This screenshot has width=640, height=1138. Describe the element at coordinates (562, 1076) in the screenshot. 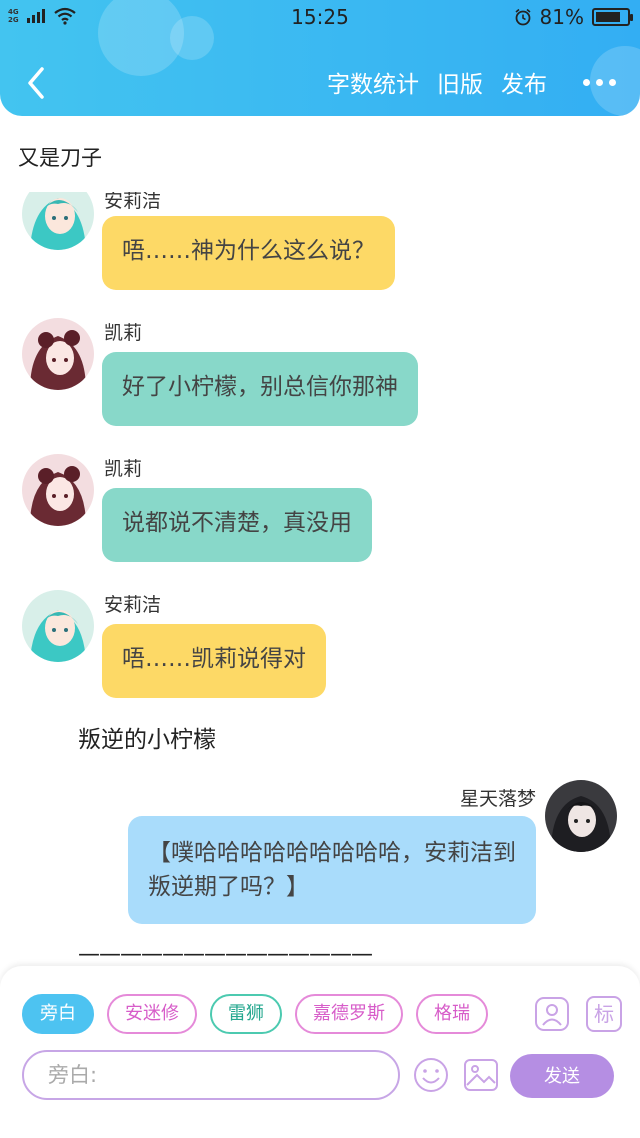

I see `send-button: 发送` at that location.